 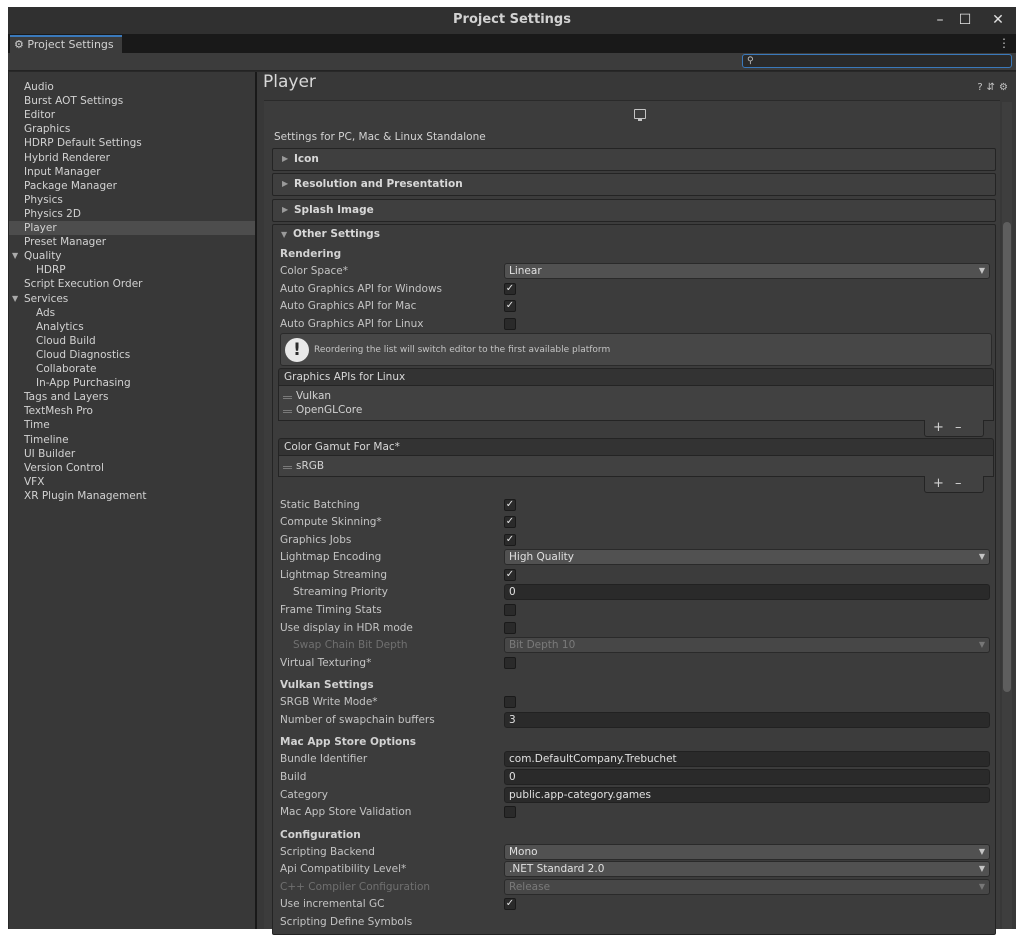 I want to click on bundle-id-input: com.DefaultCompany.Trebuchet, so click(x=747, y=759).